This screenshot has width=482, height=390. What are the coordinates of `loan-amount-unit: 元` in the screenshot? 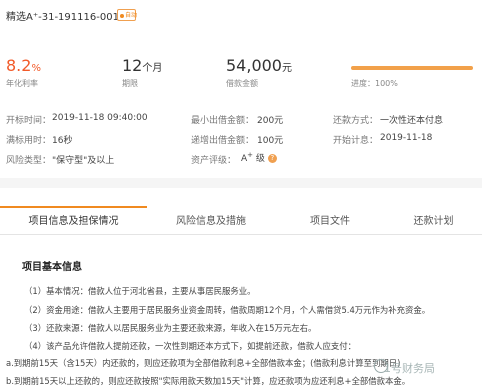 It's located at (286, 68).